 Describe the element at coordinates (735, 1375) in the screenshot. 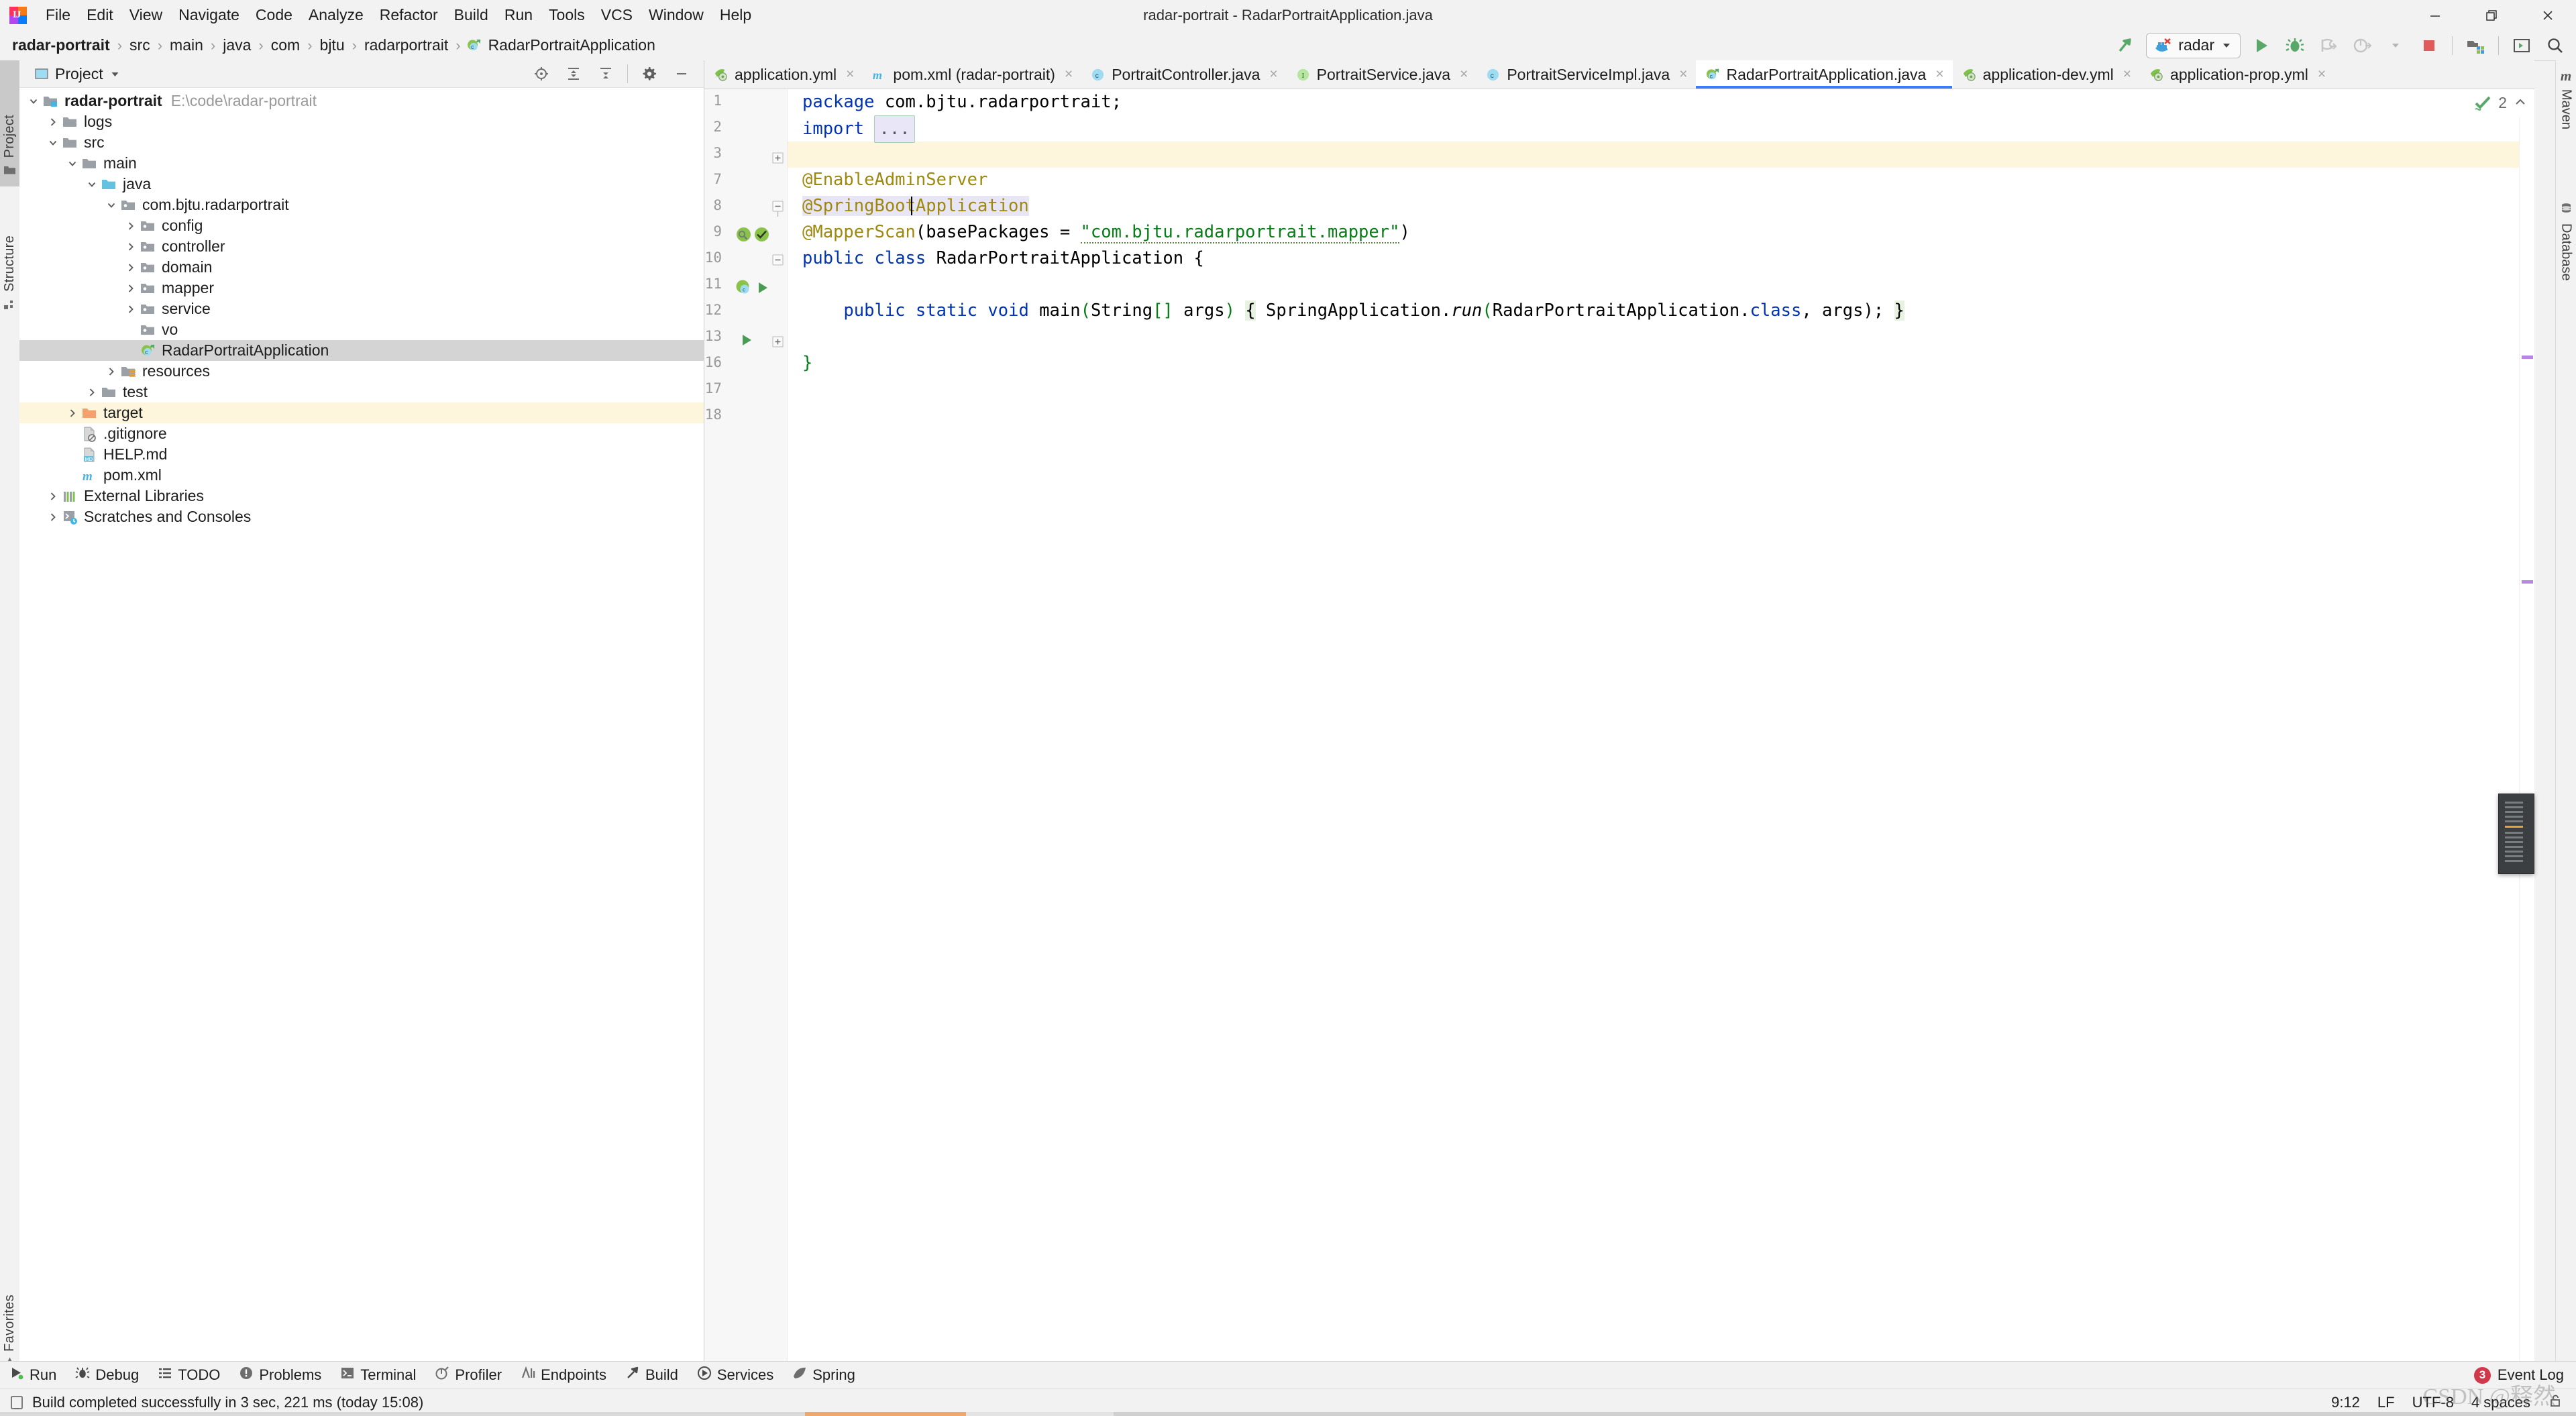

I see `tool-window-button-services: Services` at that location.